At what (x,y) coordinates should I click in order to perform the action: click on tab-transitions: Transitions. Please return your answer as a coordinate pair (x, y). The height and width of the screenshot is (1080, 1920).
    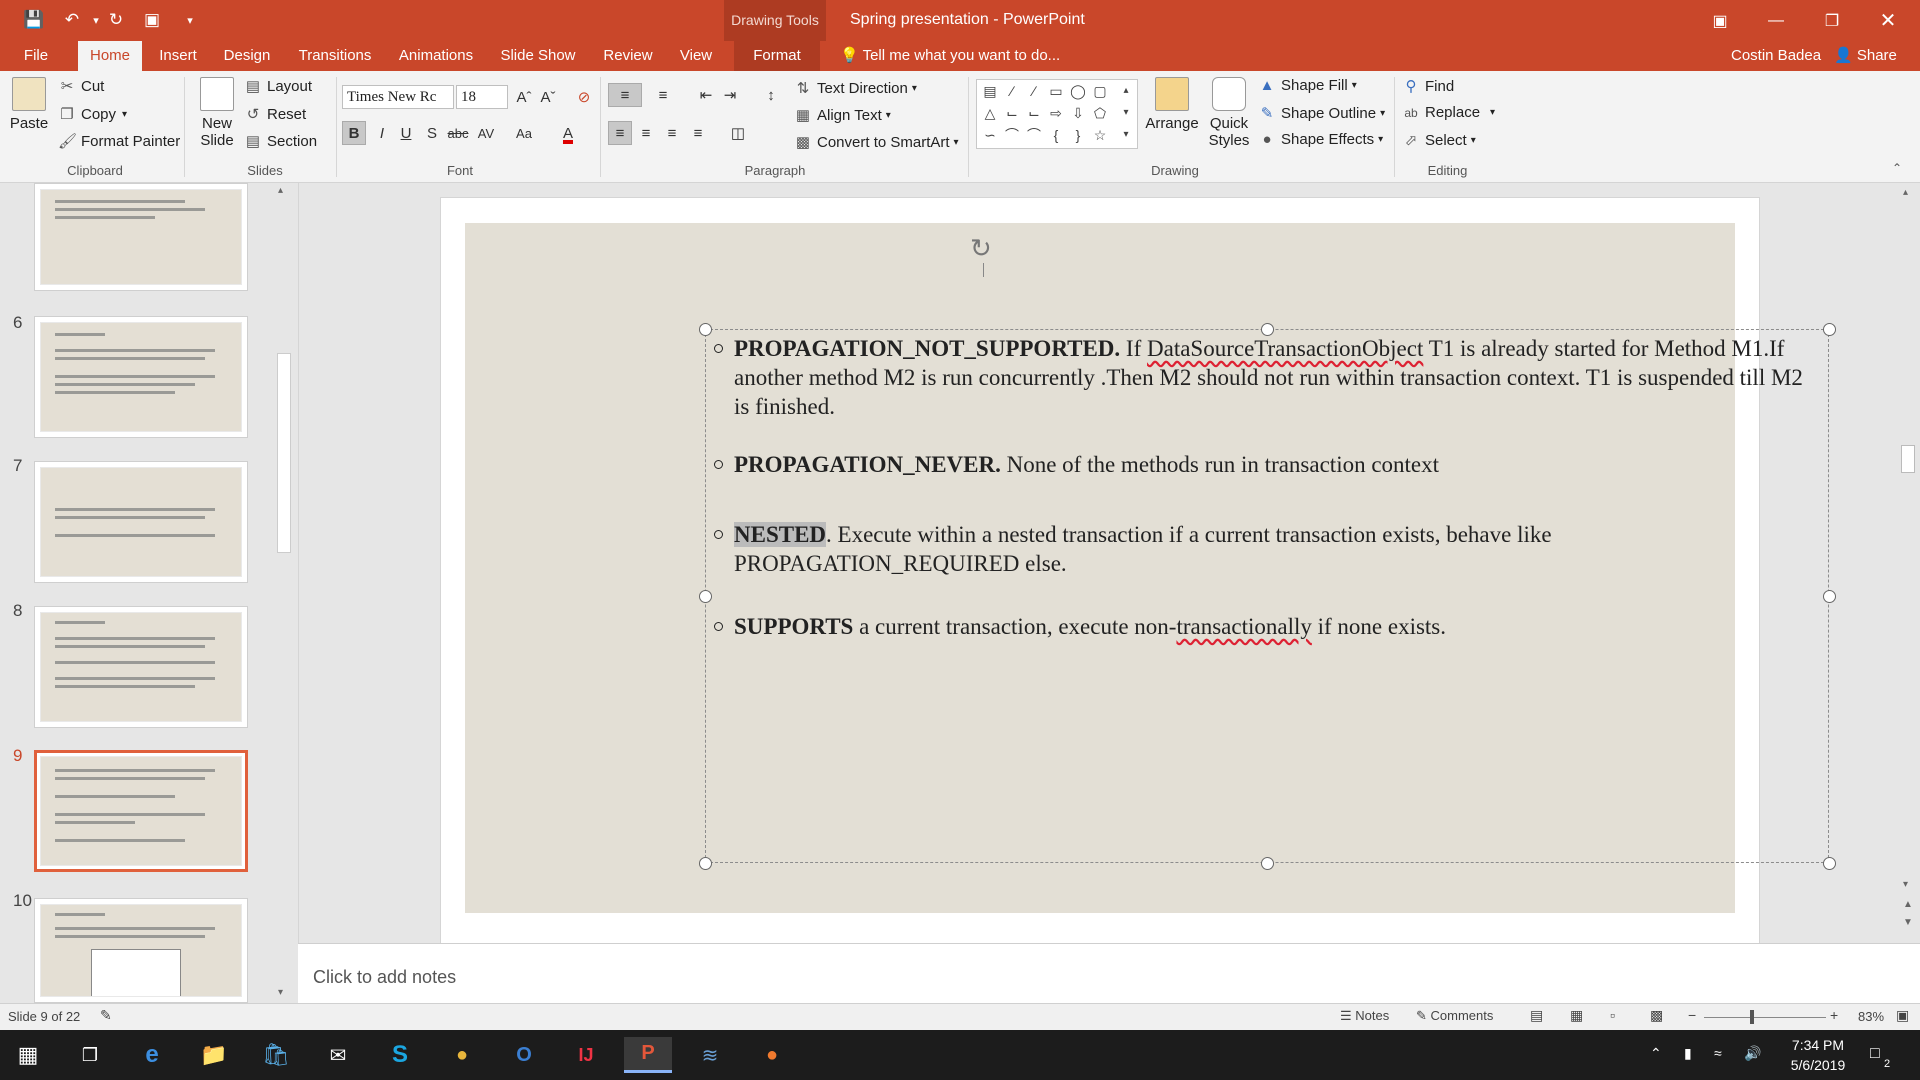
    Looking at the image, I should click on (335, 56).